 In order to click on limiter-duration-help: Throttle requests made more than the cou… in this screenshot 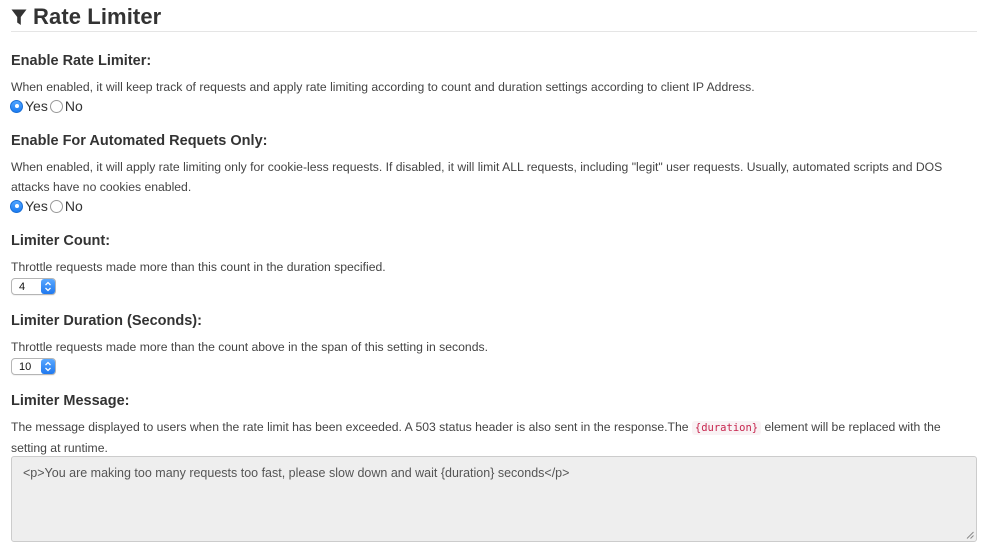, I will do `click(249, 347)`.